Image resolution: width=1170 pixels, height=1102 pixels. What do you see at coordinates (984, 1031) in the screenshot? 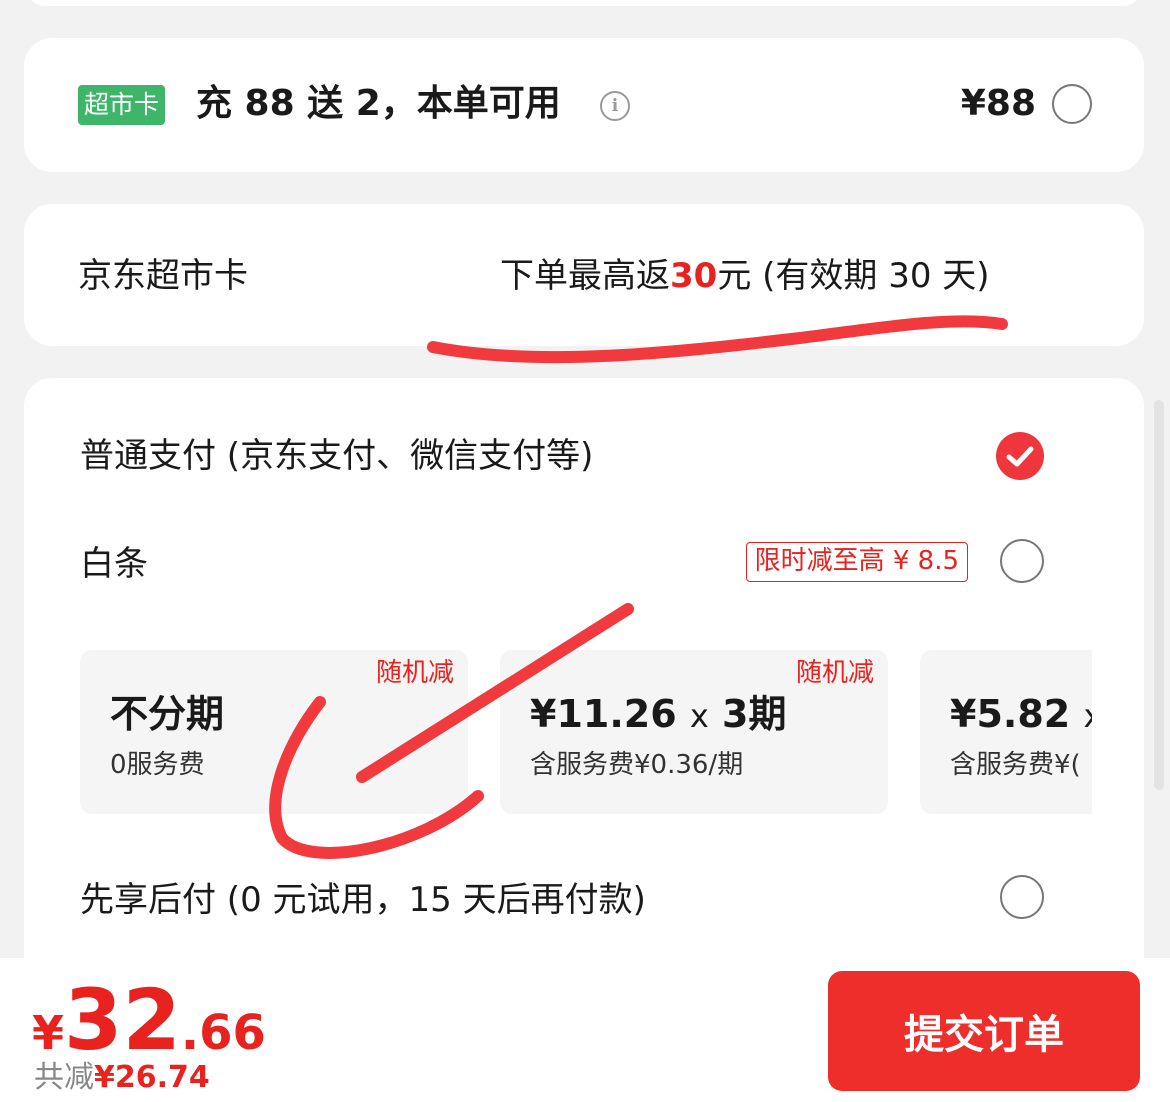
I see `submit-order-button: 提交订单` at bounding box center [984, 1031].